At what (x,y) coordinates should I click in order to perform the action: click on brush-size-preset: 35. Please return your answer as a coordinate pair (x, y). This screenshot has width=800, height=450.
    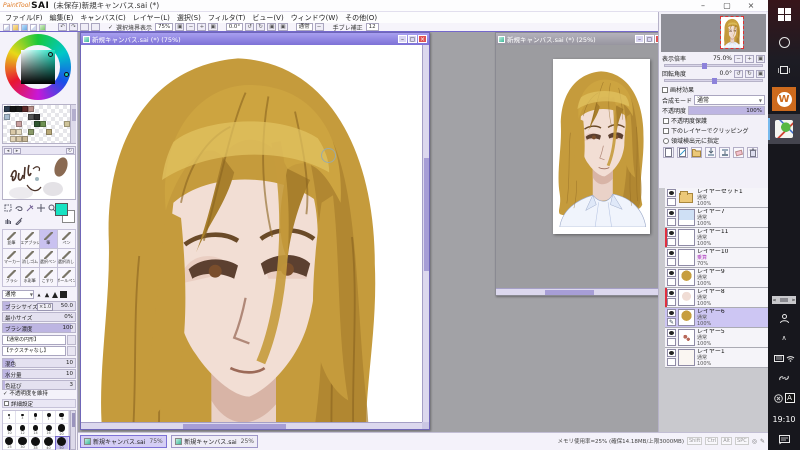
    Looking at the image, I should click on (36, 443).